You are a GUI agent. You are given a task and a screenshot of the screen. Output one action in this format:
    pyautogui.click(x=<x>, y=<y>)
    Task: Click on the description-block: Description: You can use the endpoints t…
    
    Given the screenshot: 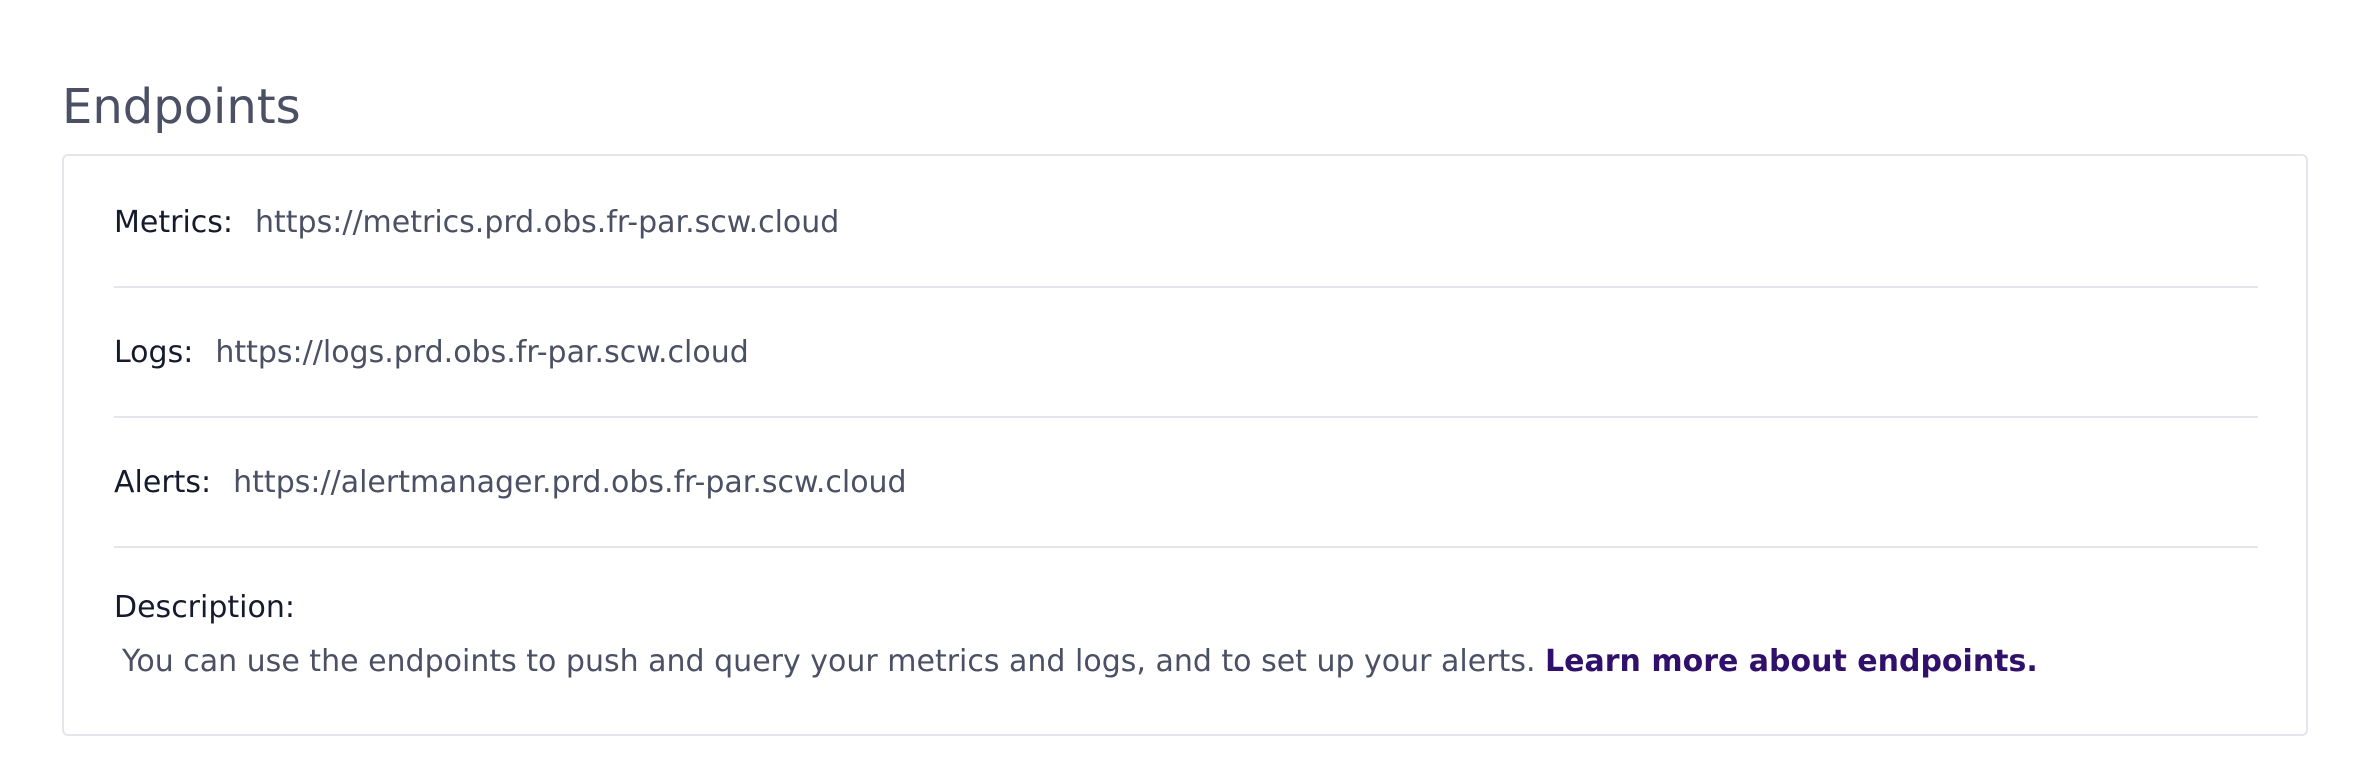 What is the action you would take?
    pyautogui.click(x=1076, y=635)
    